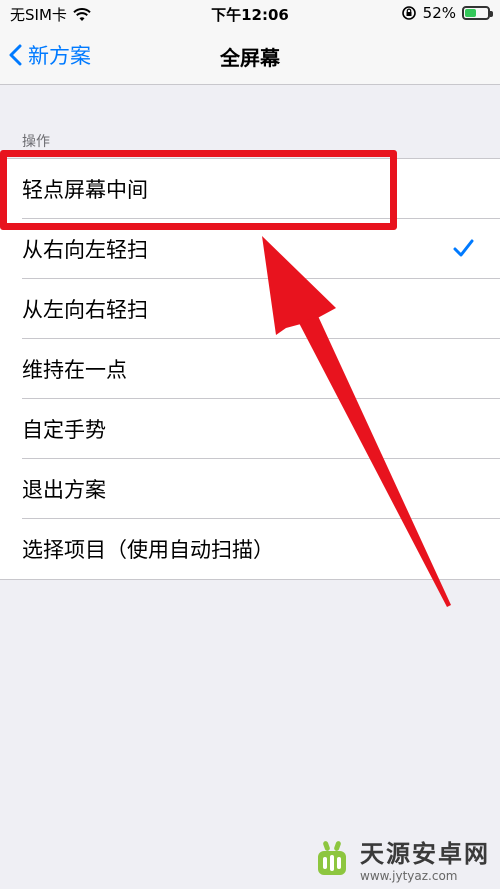 Image resolution: width=500 pixels, height=889 pixels. I want to click on list-item-label: 维持在一点, so click(74, 370).